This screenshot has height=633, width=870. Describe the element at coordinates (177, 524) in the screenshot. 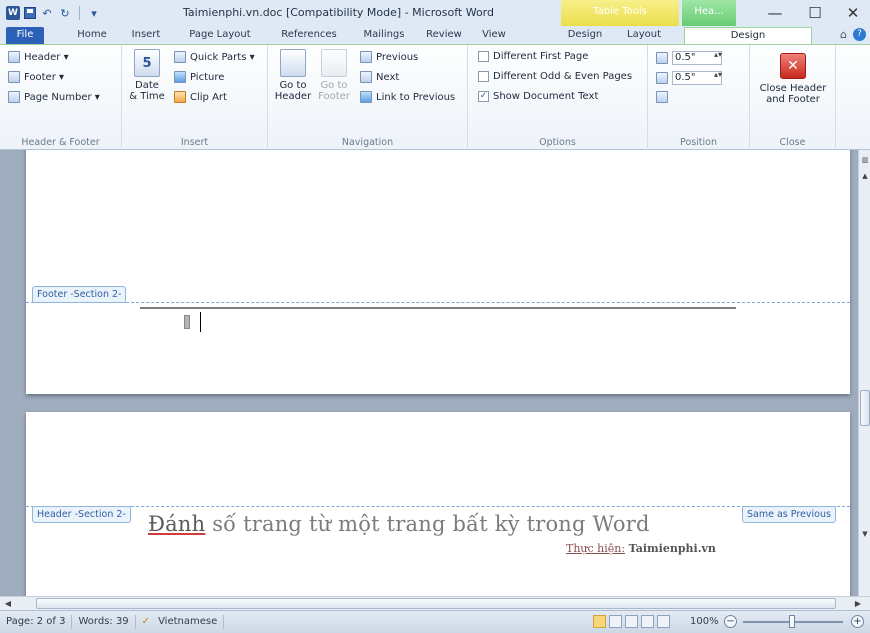

I see `heading-first-word: Đánh` at that location.